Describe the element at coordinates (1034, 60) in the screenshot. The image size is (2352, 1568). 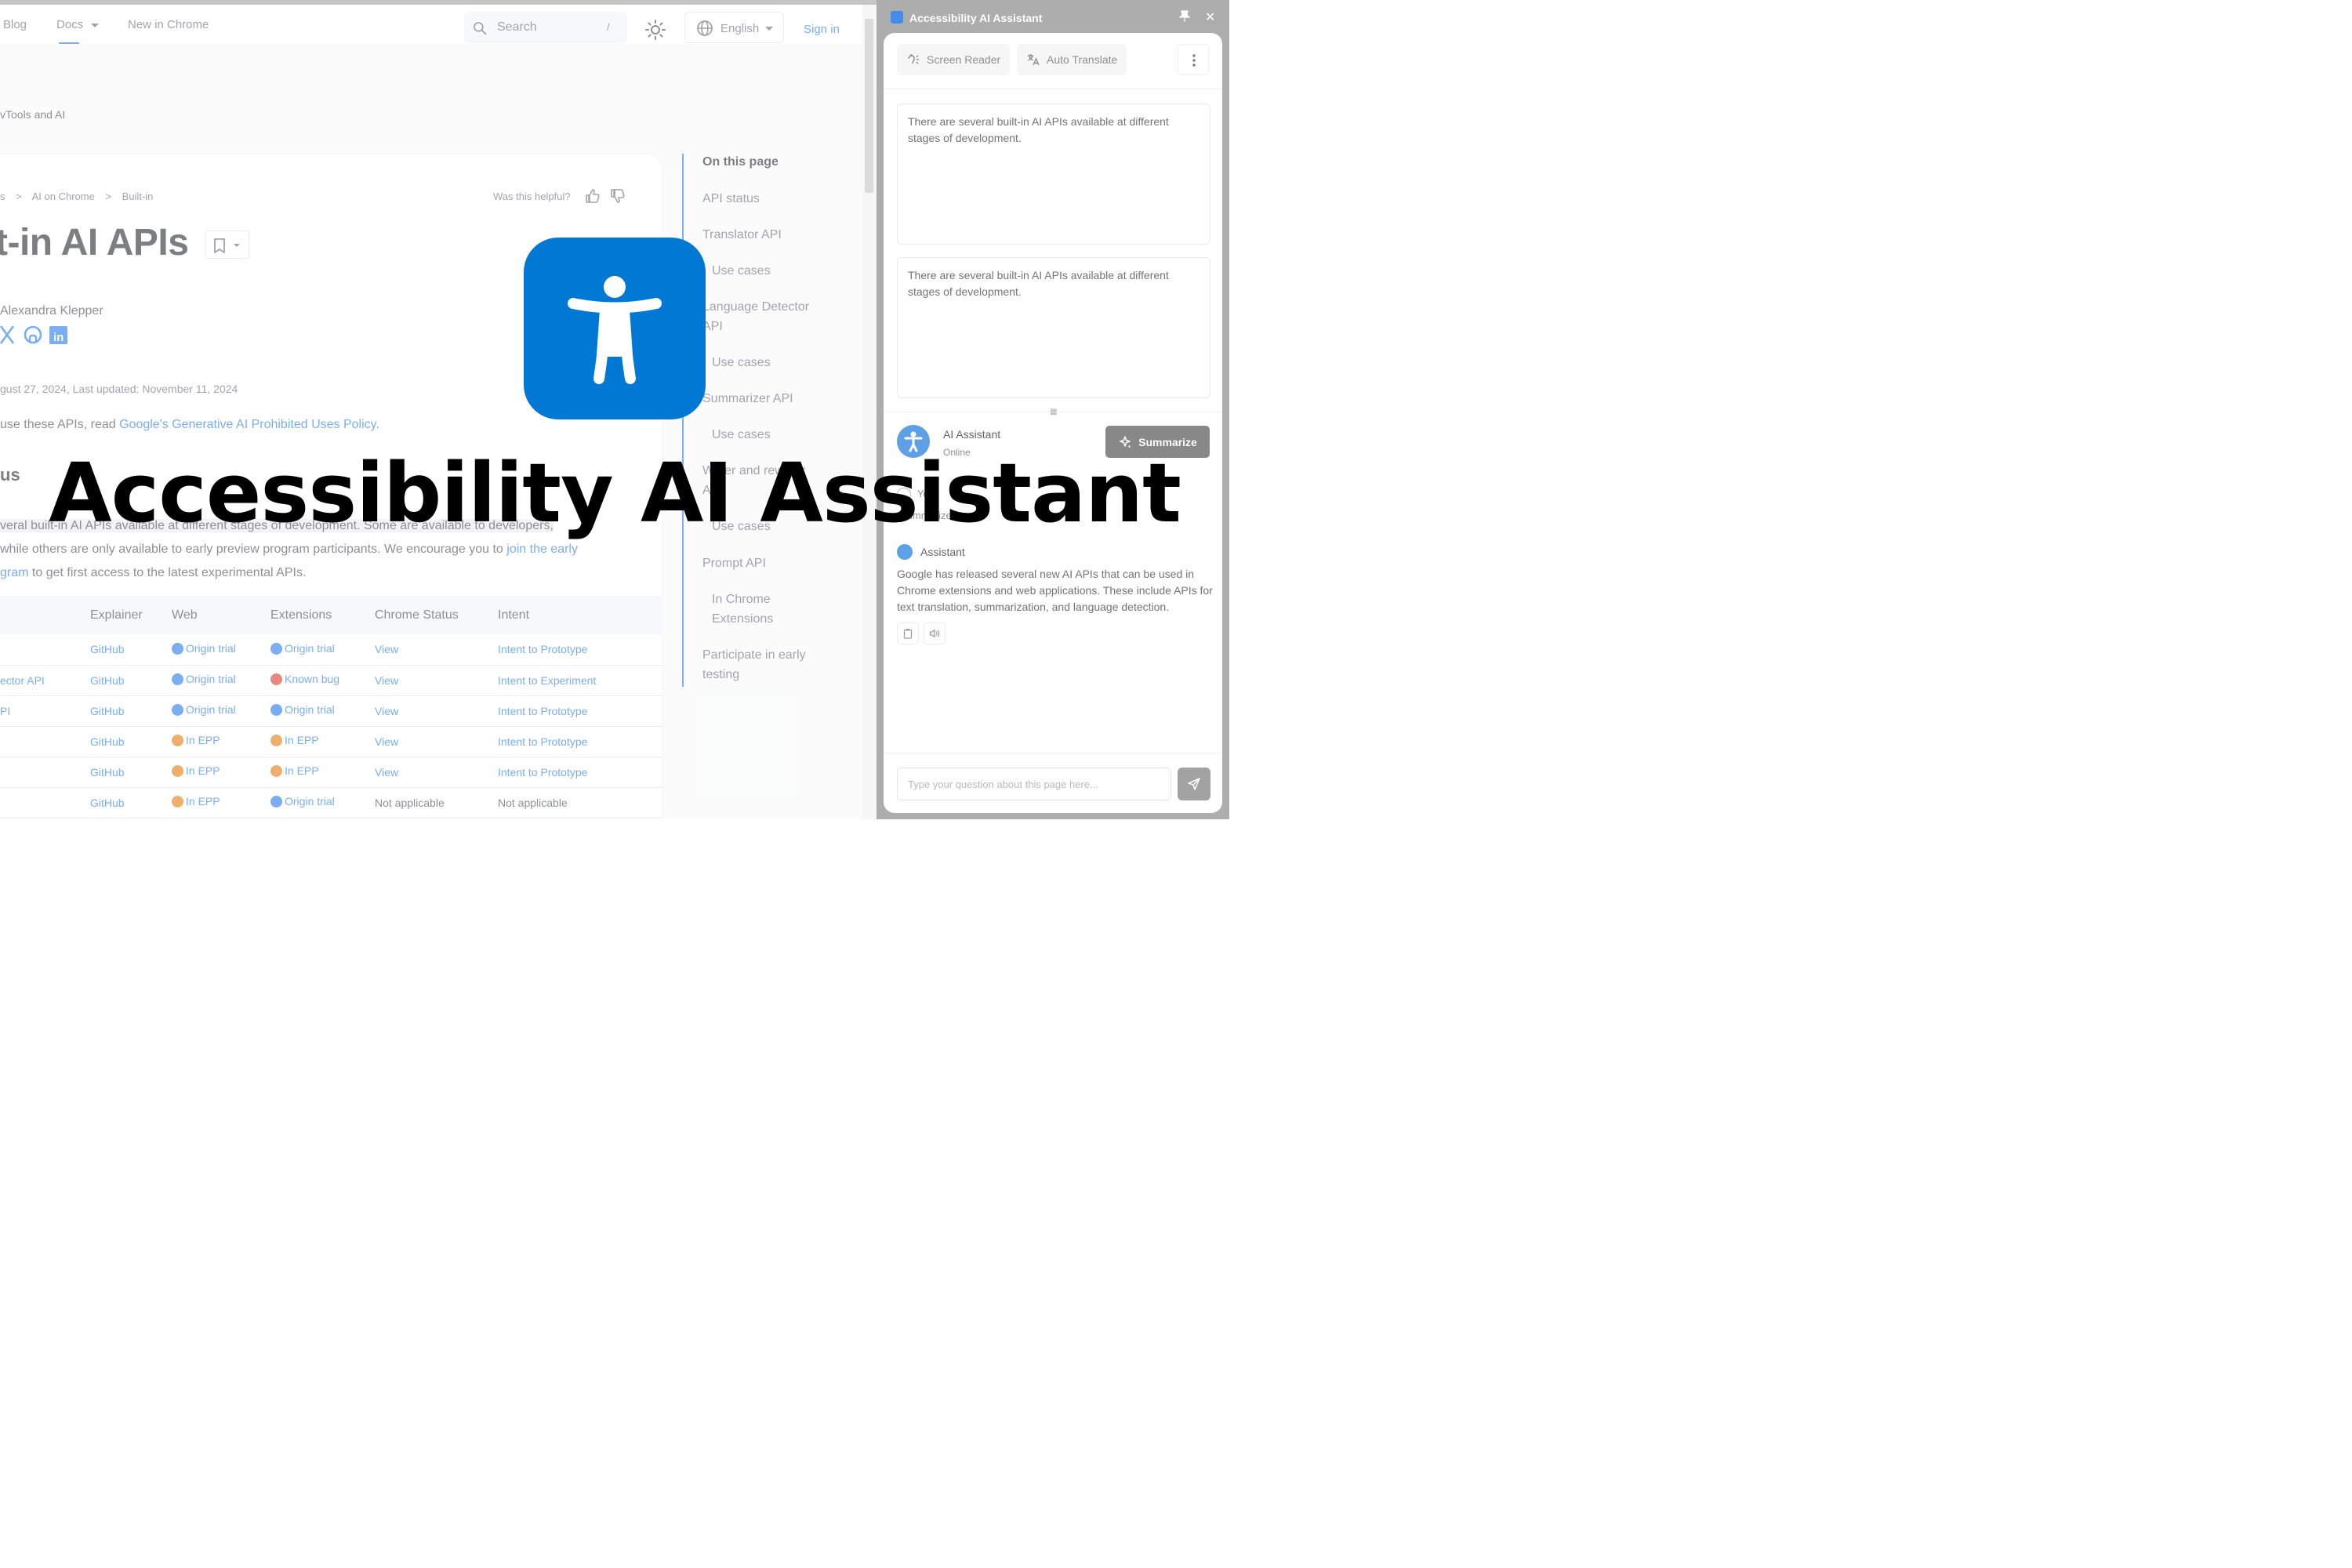
I see `translate-icon` at that location.